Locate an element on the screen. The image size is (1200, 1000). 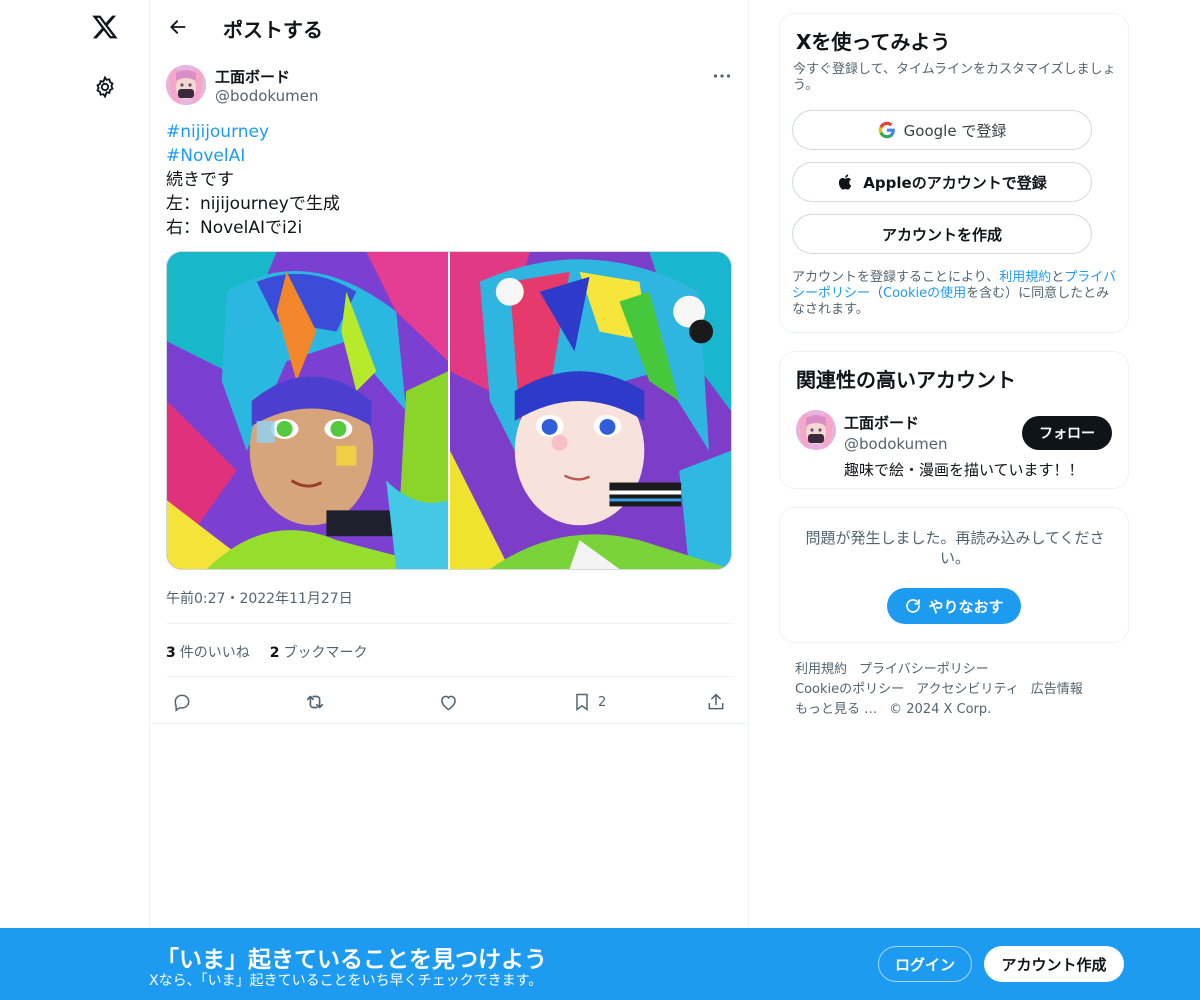
cookie-open: （ is located at coordinates (877, 293).